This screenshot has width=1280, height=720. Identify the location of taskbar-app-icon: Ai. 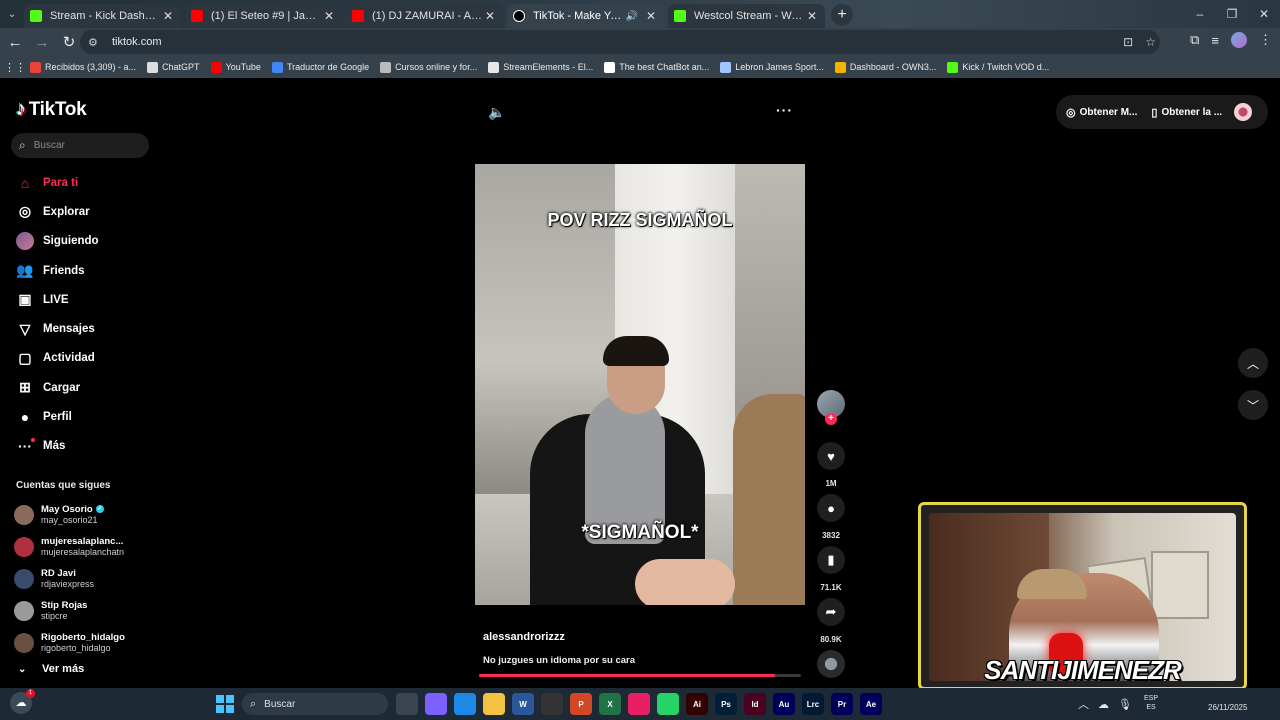
(697, 704).